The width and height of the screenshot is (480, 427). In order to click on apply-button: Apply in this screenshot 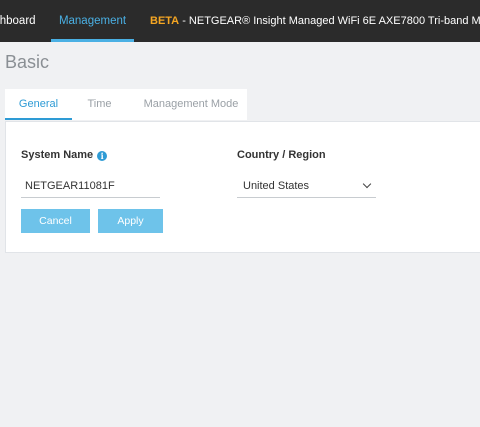, I will do `click(130, 221)`.